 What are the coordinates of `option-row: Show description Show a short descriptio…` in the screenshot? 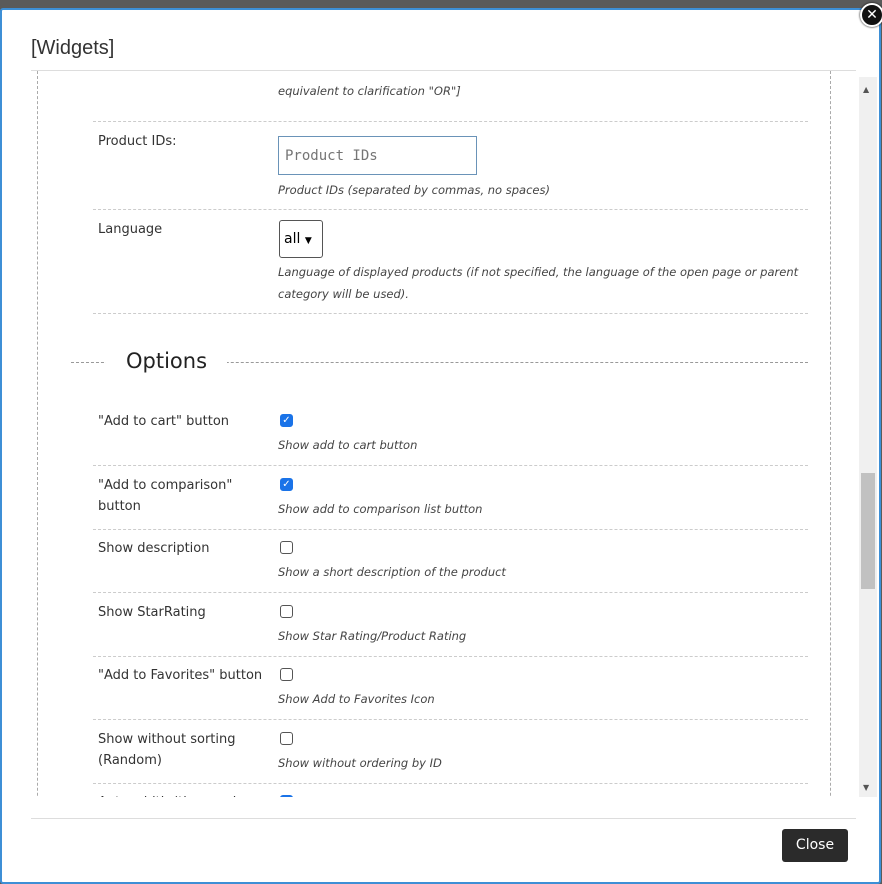 It's located at (450, 561).